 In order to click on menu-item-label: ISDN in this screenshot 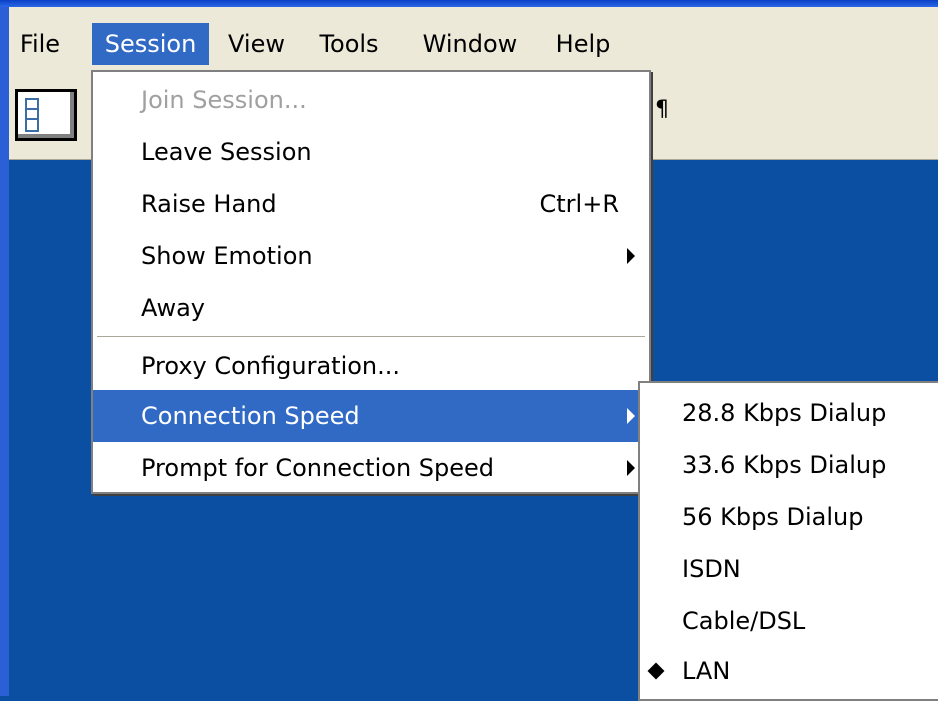, I will do `click(711, 569)`.